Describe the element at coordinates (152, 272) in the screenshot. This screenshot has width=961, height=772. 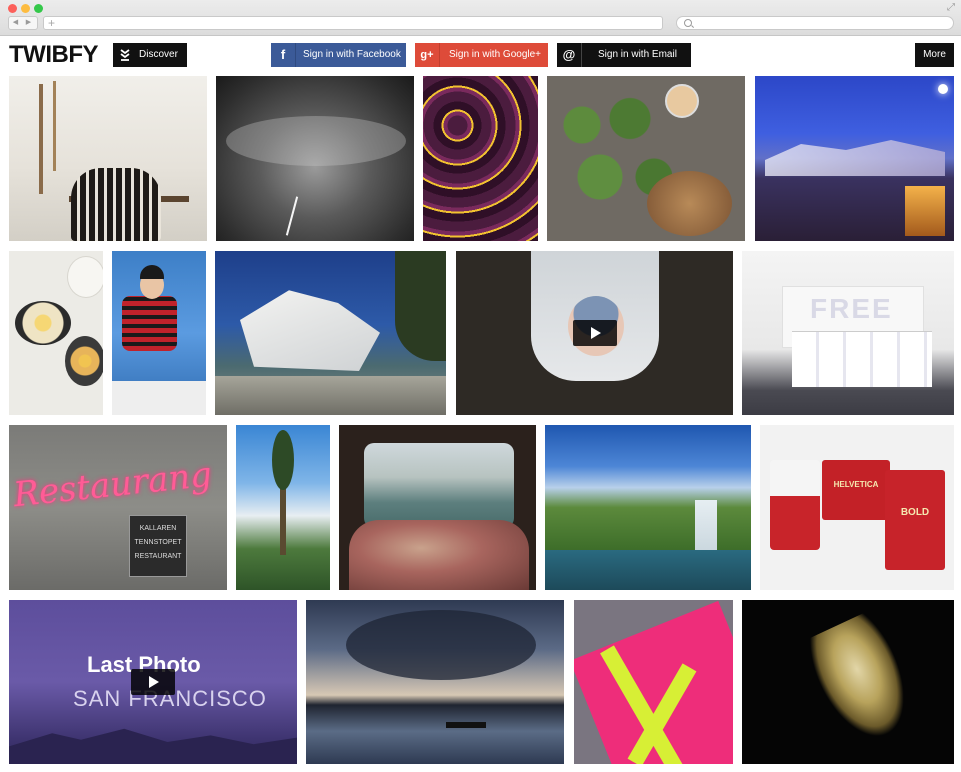
I see `beanie` at that location.